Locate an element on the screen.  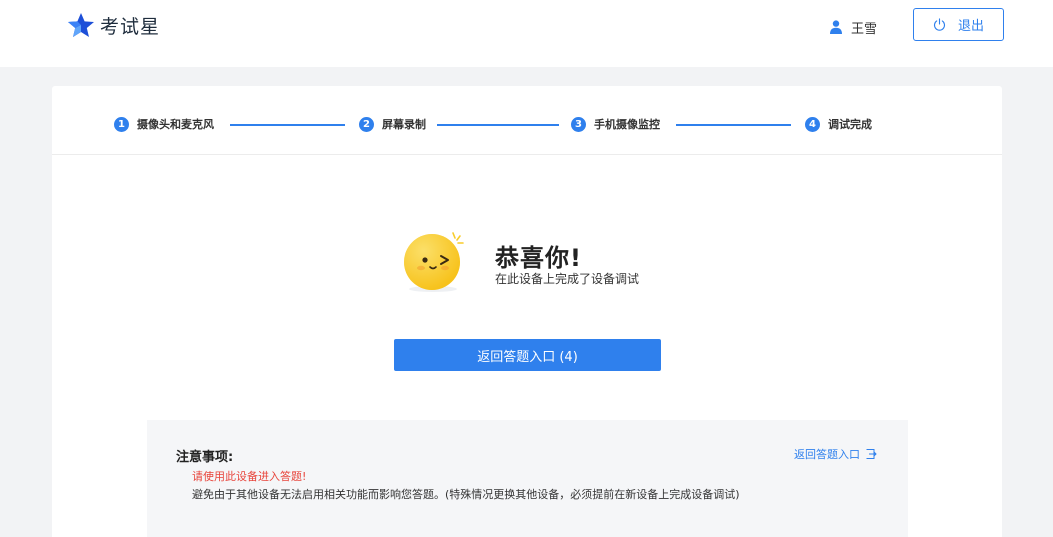
logout-label: 退出 is located at coordinates (970, 26).